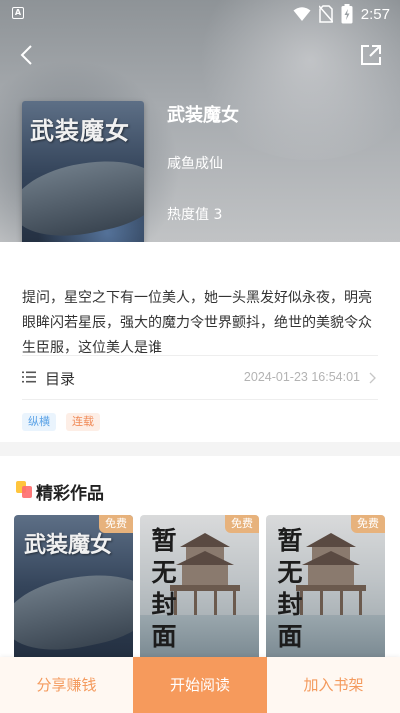  What do you see at coordinates (73, 612) in the screenshot?
I see `cover-whale-art` at bounding box center [73, 612].